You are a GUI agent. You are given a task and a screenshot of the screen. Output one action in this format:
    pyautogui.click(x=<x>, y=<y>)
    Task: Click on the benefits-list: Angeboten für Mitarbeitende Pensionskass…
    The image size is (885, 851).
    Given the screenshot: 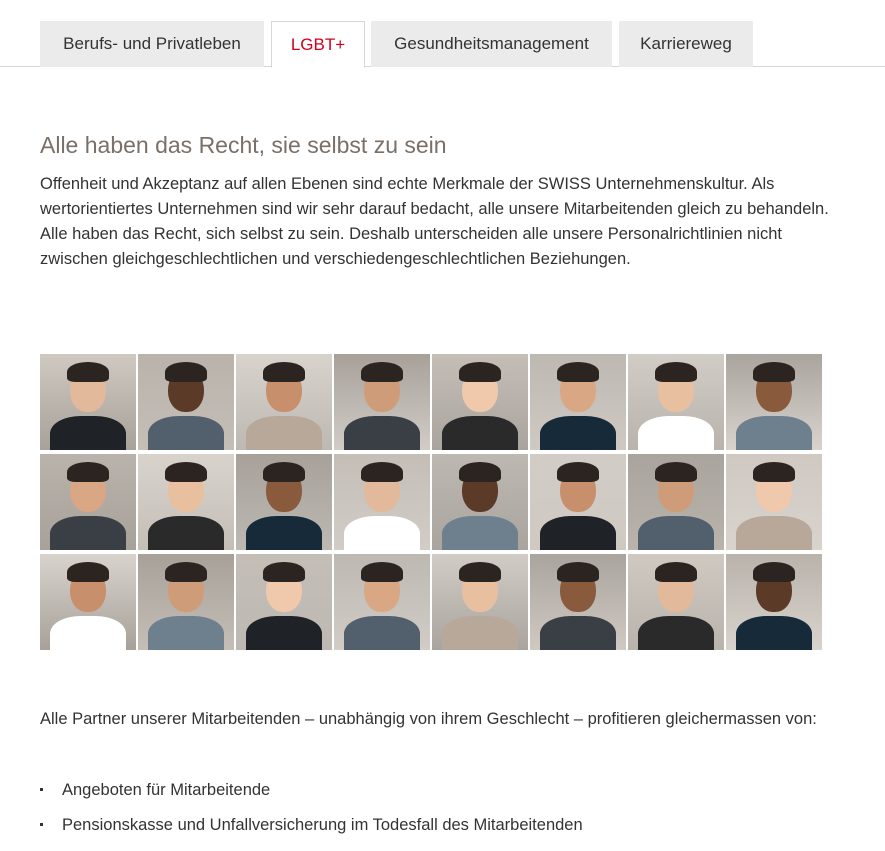 What is the action you would take?
    pyautogui.click(x=311, y=813)
    